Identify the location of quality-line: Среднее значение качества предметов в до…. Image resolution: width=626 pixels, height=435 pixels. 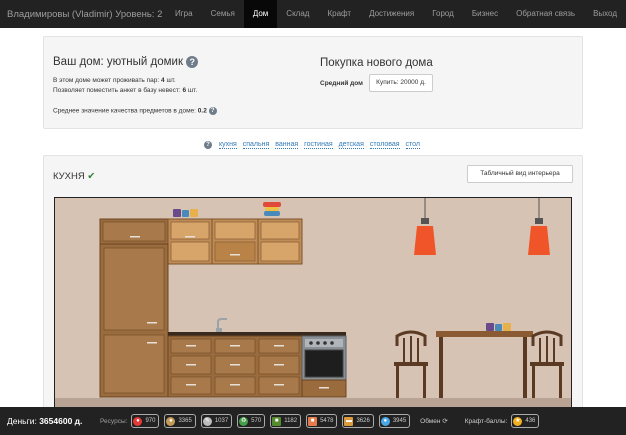
(135, 111).